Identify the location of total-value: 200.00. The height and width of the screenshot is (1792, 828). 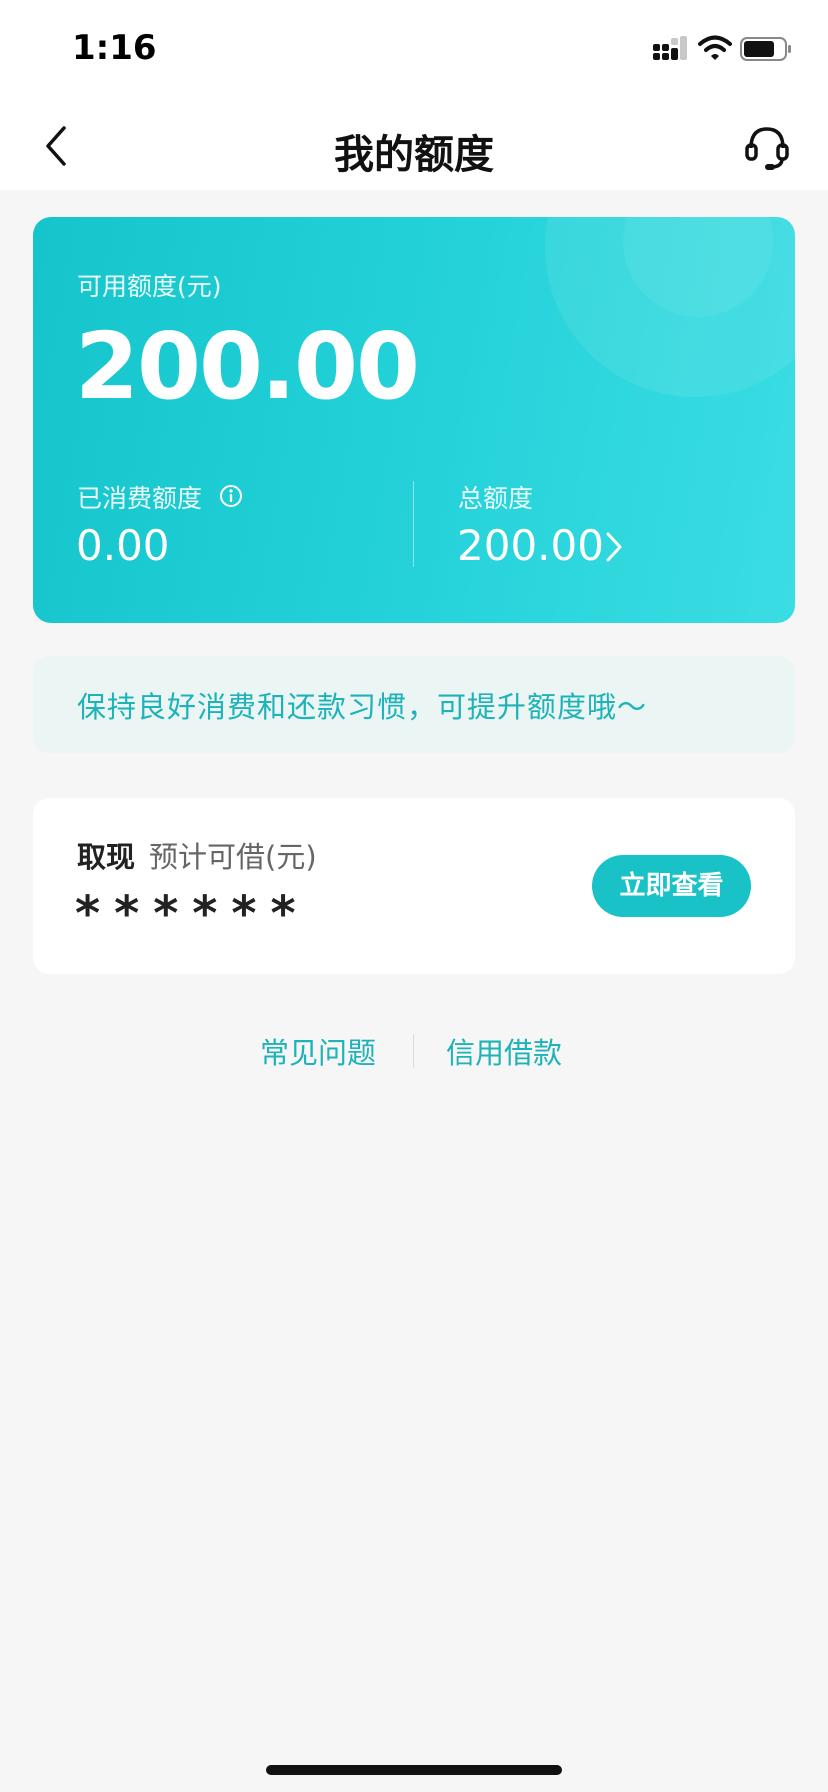
(530, 545).